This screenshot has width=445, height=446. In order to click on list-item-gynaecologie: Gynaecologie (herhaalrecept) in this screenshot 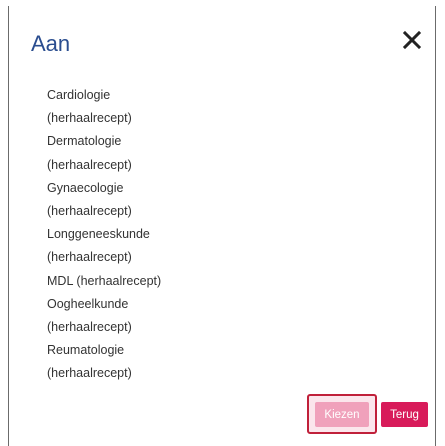, I will do `click(167, 200)`.